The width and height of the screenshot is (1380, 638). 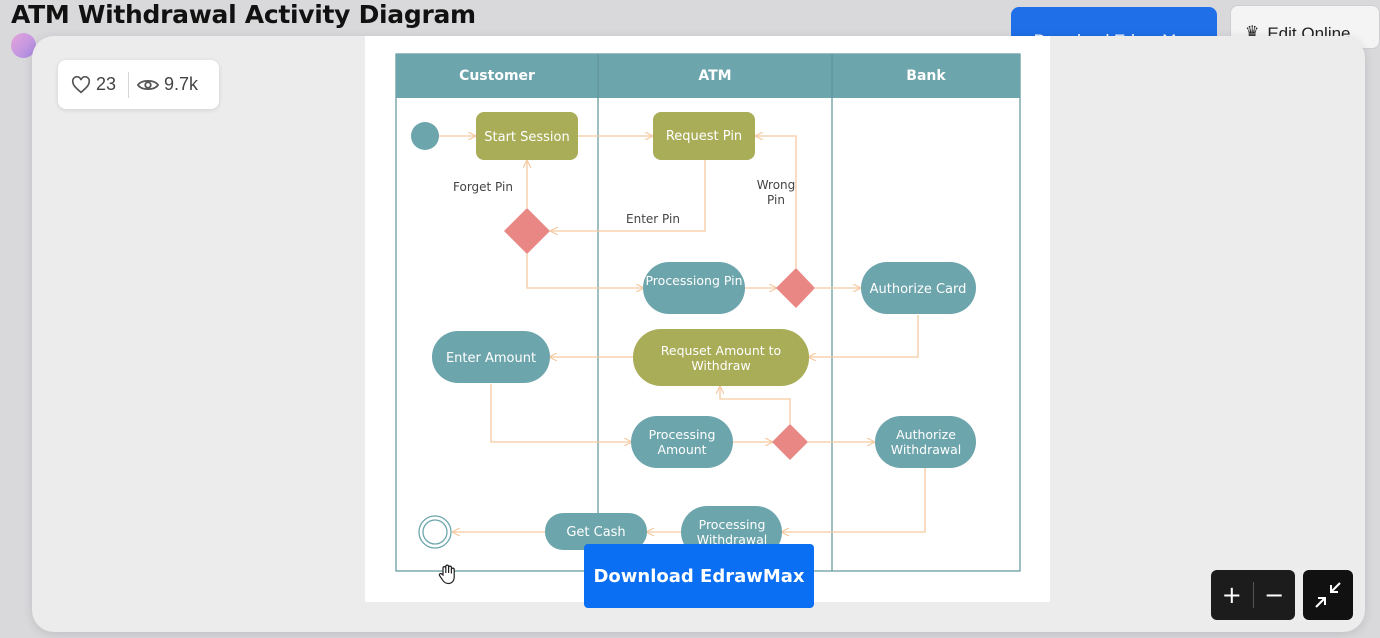 I want to click on stats-card: 23 9.7k, so click(x=138, y=84).